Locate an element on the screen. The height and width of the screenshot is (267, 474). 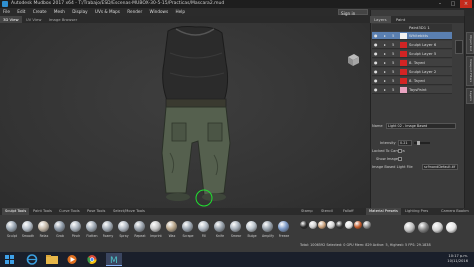
maximize-button: □ is located at coordinates (453, 4).